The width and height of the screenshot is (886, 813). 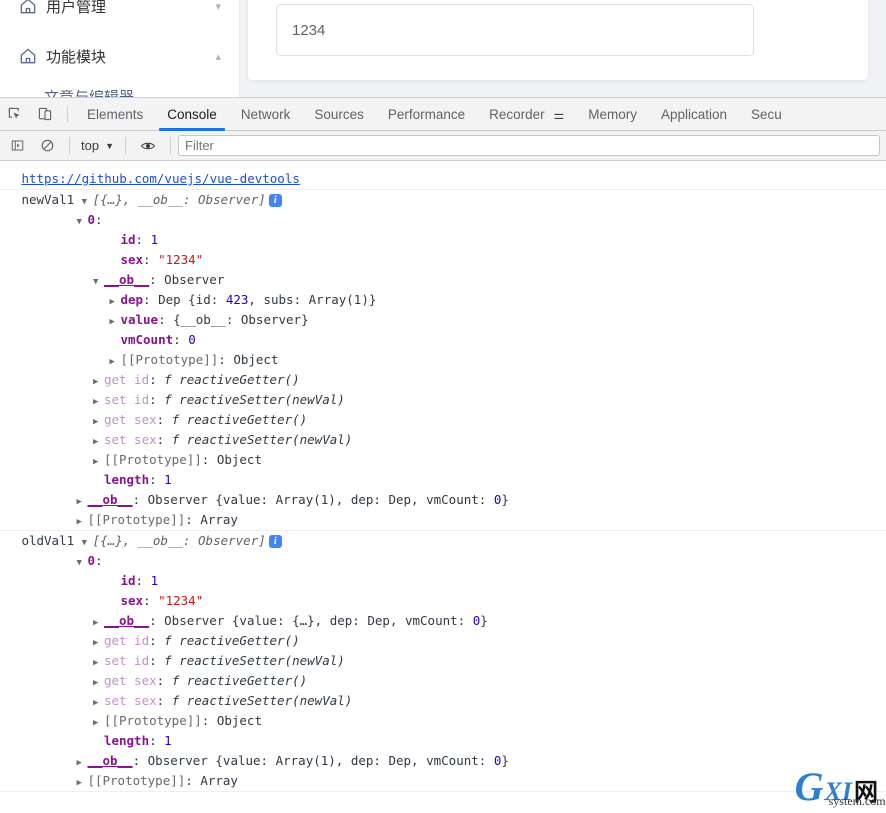 What do you see at coordinates (426, 114) in the screenshot?
I see `tab-performance: Performance` at bounding box center [426, 114].